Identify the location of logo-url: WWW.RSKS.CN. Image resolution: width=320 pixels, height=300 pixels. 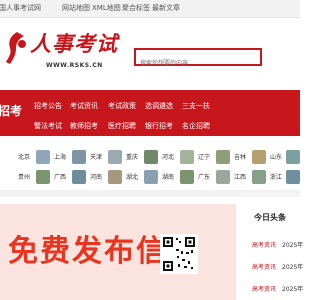
(74, 65).